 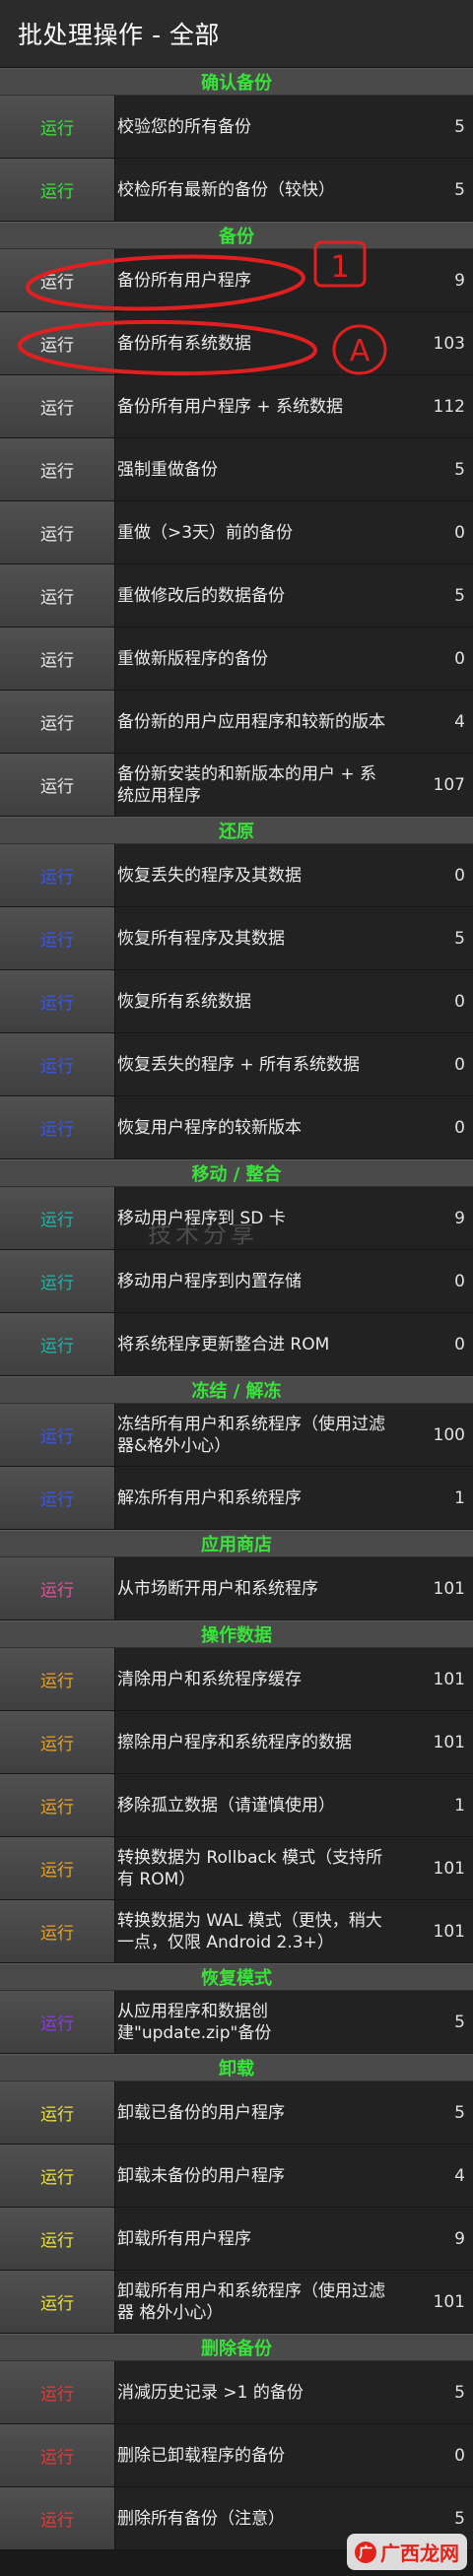 I want to click on batch-operation-row: 运行 重做（>3天）前的备份 0, so click(x=236, y=533).